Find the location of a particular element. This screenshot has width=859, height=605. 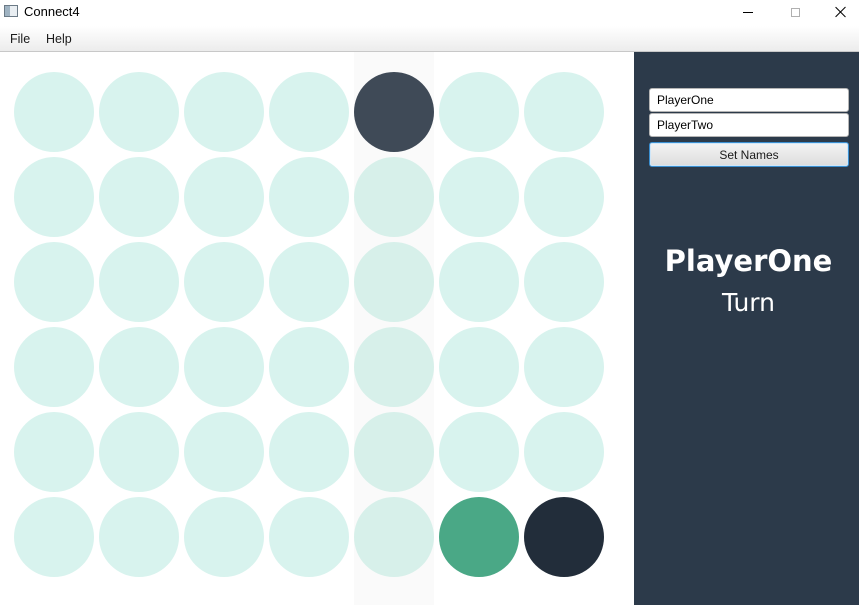

menu-file: File is located at coordinates (20, 39).